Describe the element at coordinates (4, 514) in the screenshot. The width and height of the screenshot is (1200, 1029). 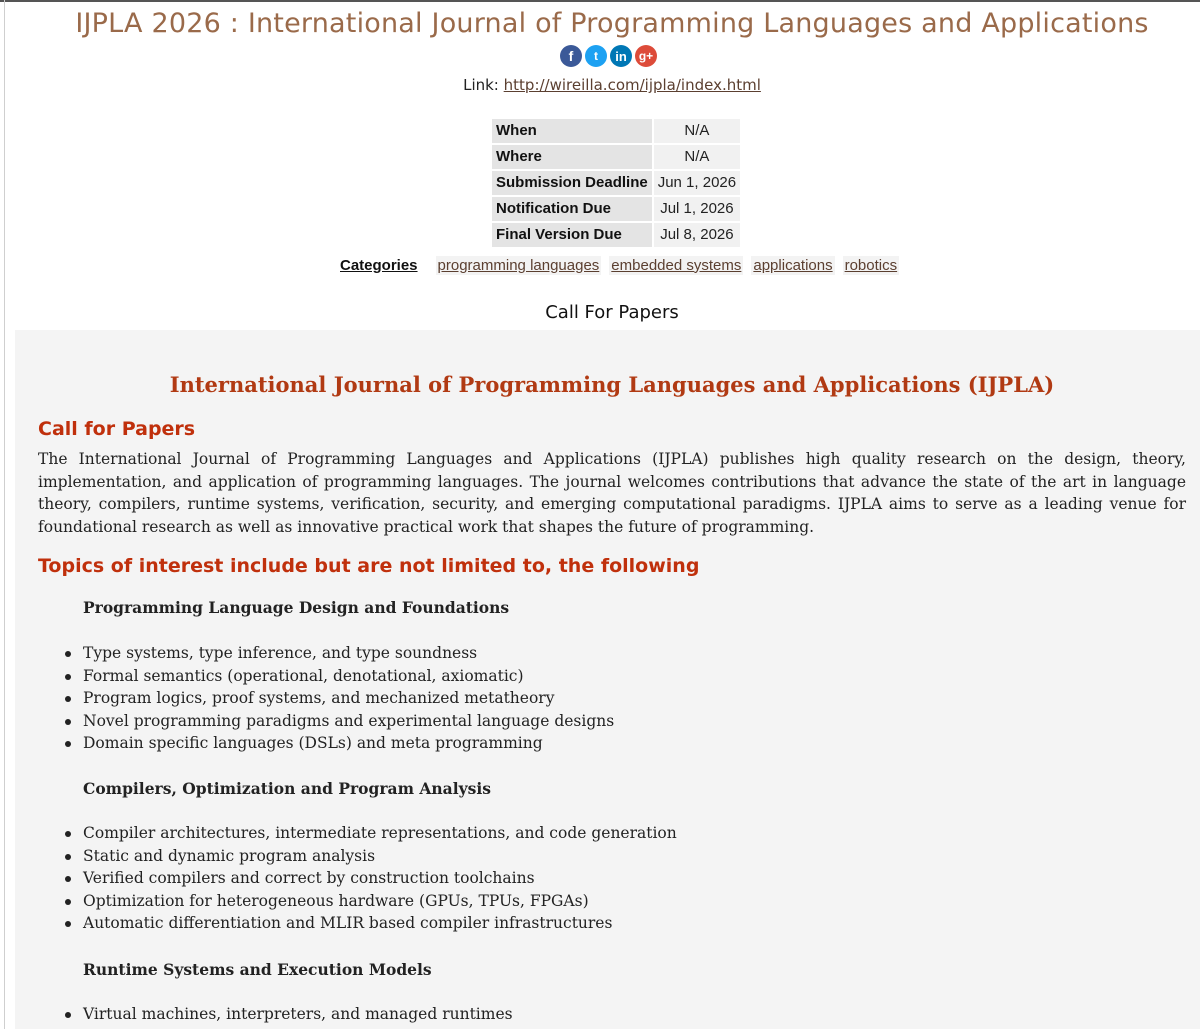
I see `left-border` at that location.